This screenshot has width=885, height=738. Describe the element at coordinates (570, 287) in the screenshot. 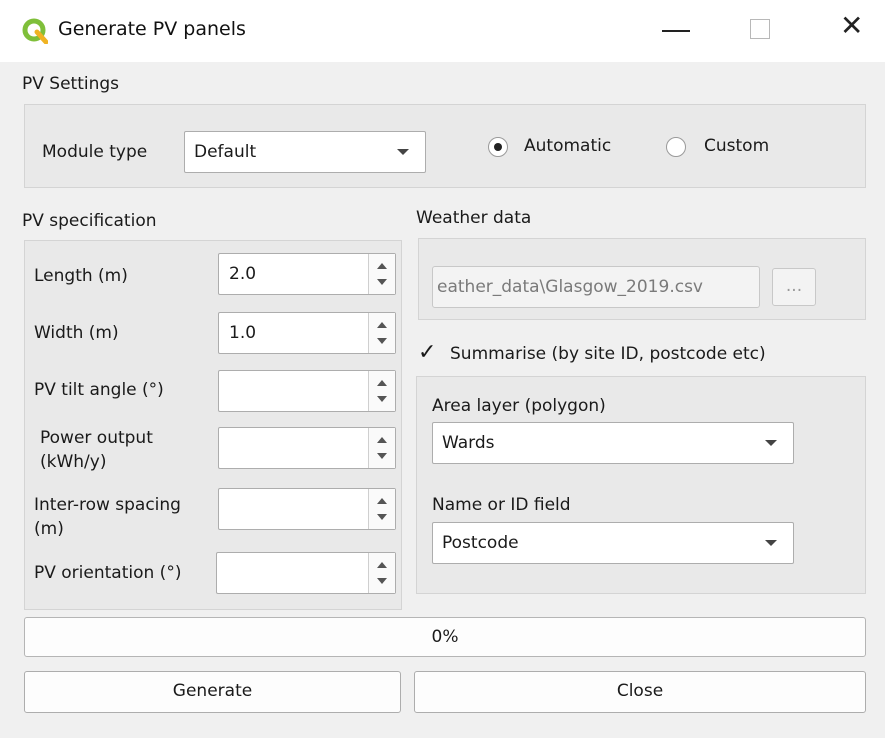

I see `weather-file-value: eather_data\Glasgow_2019.csv` at that location.